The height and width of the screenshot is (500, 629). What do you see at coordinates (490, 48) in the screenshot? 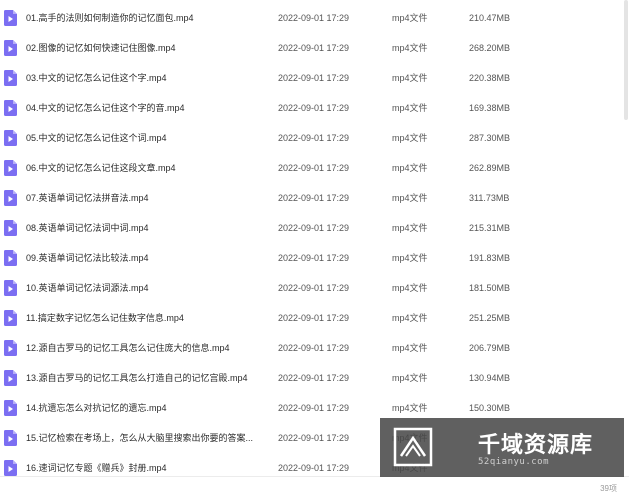
I see `file-size: 268.20MB` at bounding box center [490, 48].